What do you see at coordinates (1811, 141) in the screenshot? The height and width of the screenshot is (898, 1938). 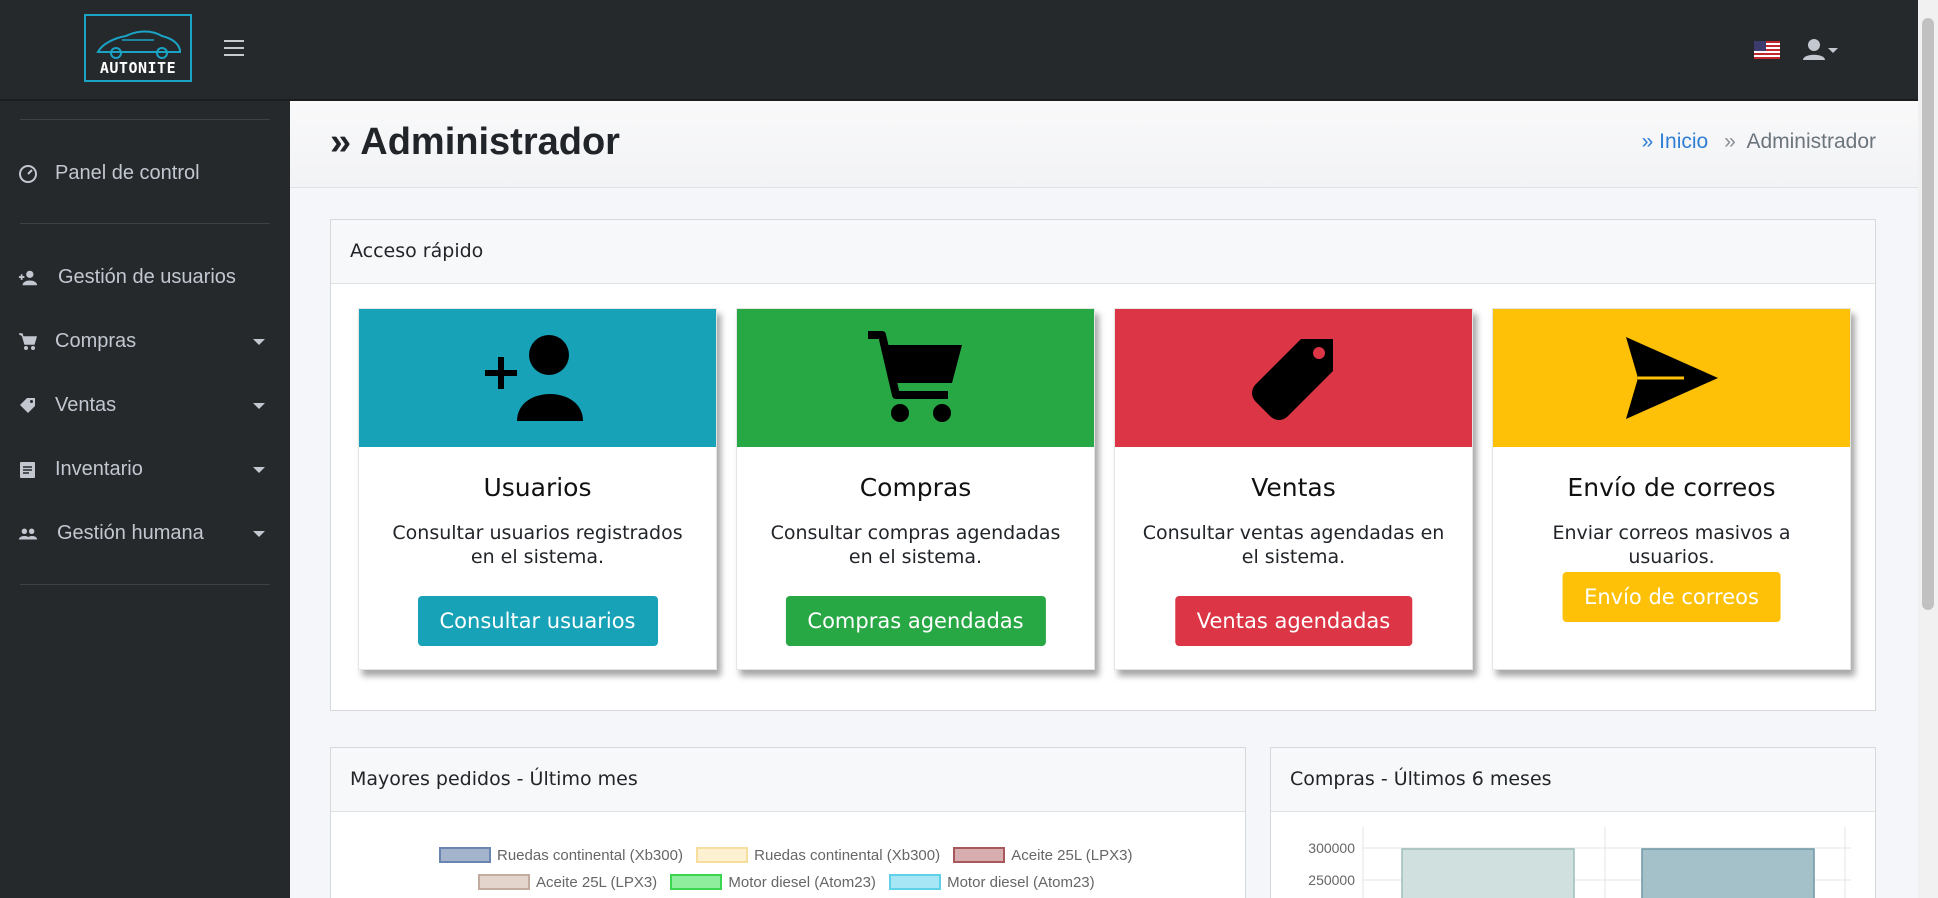 I see `breadcrumb-current: Administrador` at bounding box center [1811, 141].